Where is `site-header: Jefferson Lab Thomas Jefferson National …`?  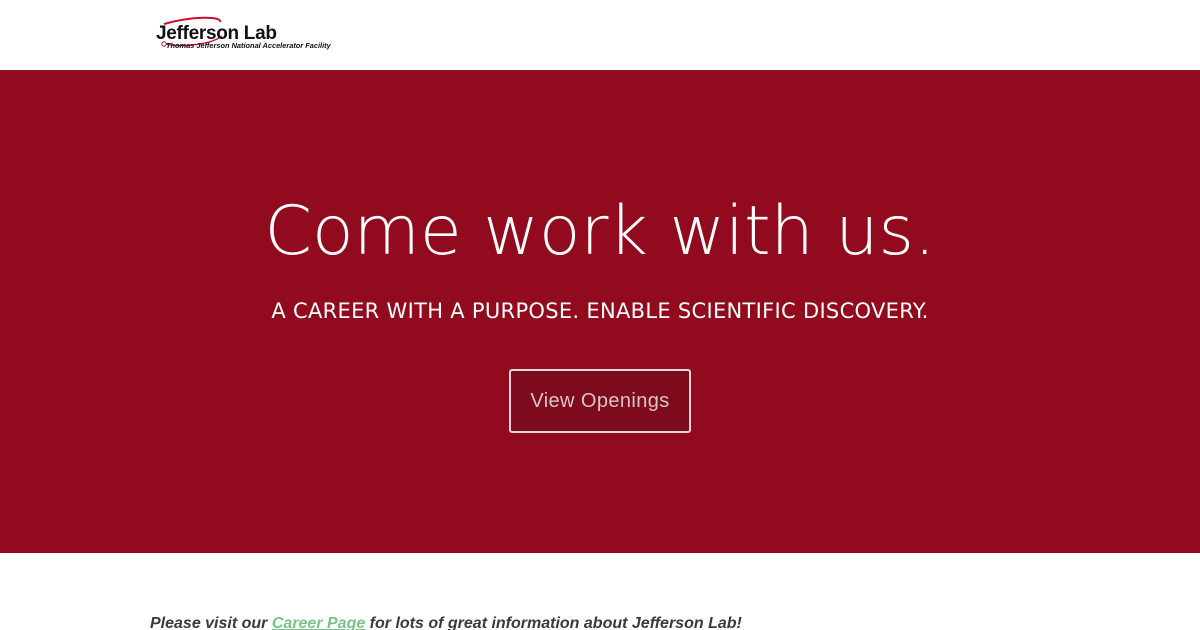
site-header: Jefferson Lab Thomas Jefferson National … is located at coordinates (600, 35).